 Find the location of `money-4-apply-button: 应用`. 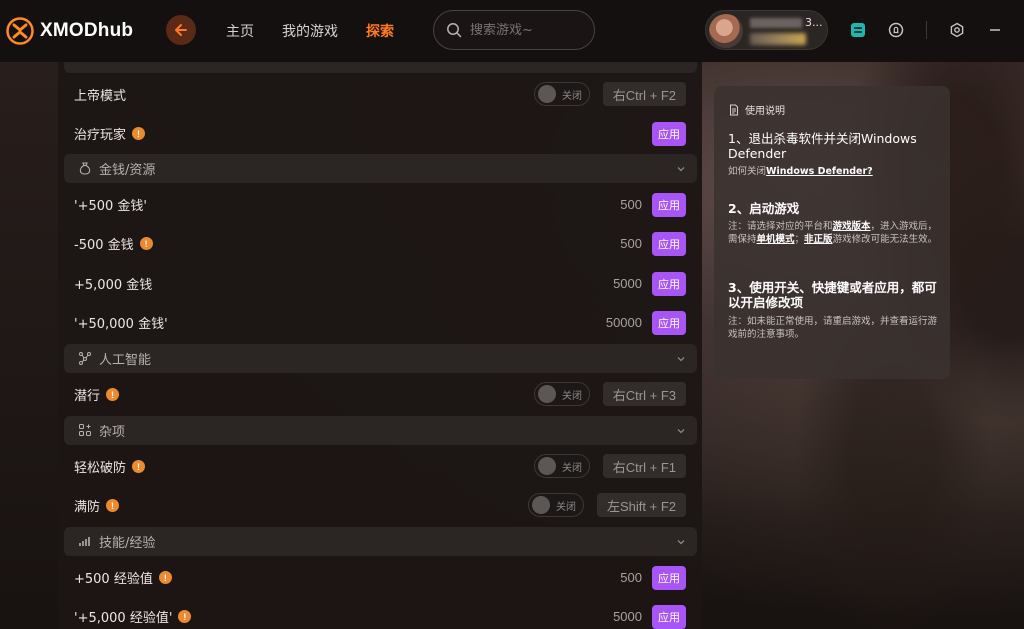

money-4-apply-button: 应用 is located at coordinates (669, 323).